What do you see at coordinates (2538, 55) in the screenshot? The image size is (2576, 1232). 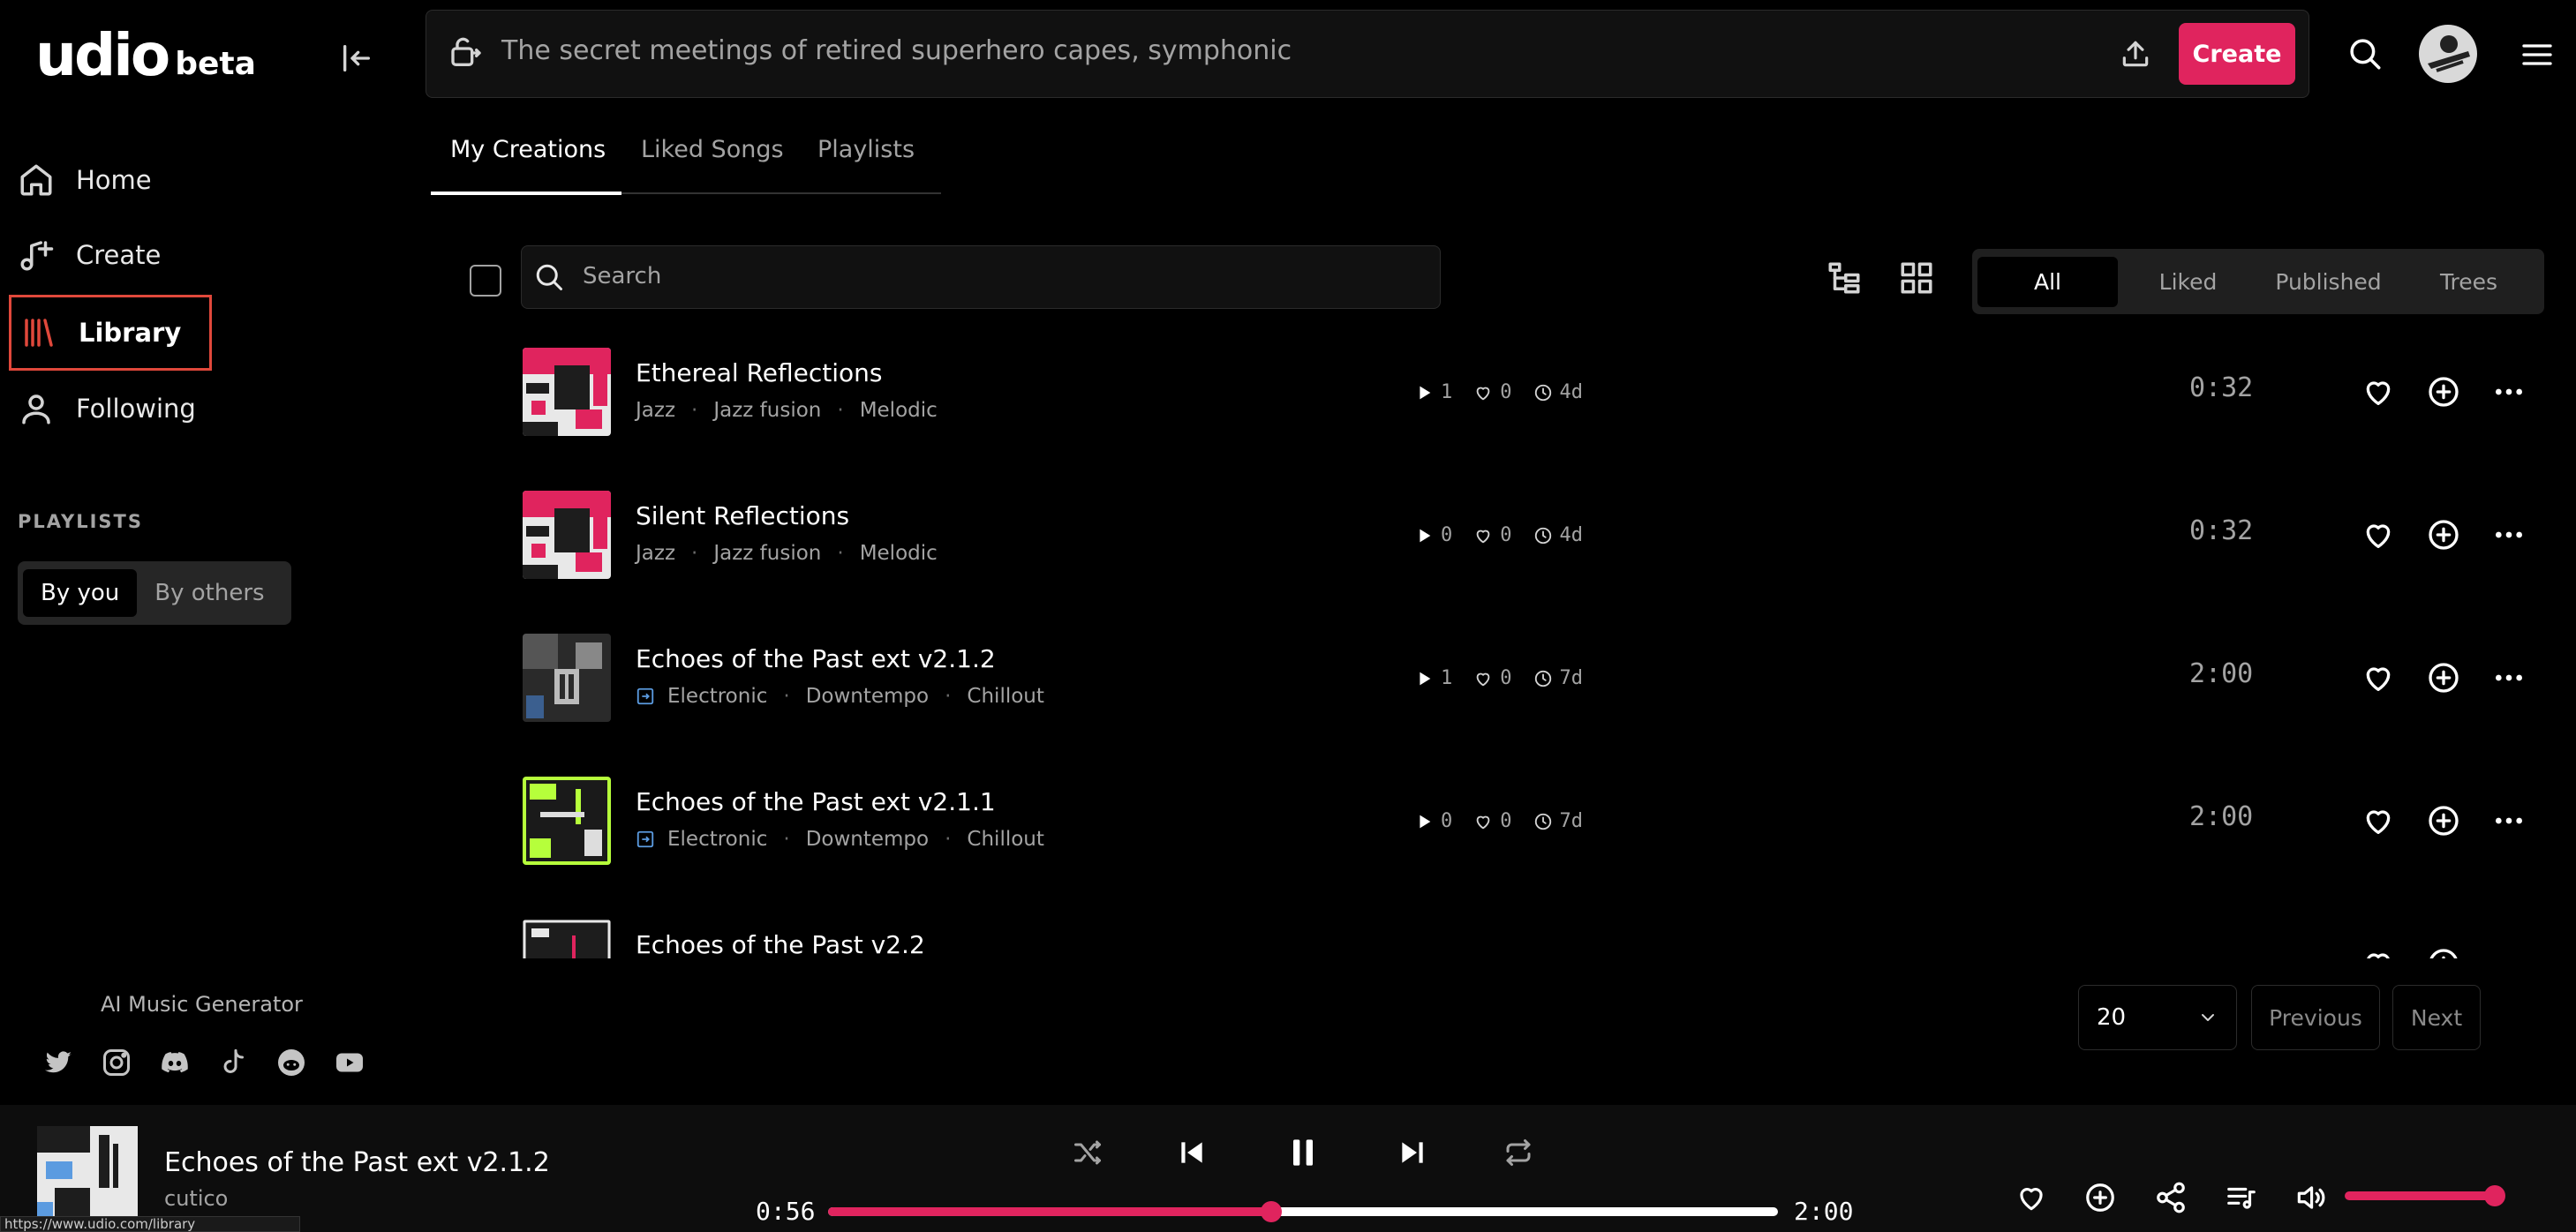 I see `menu-icon` at bounding box center [2538, 55].